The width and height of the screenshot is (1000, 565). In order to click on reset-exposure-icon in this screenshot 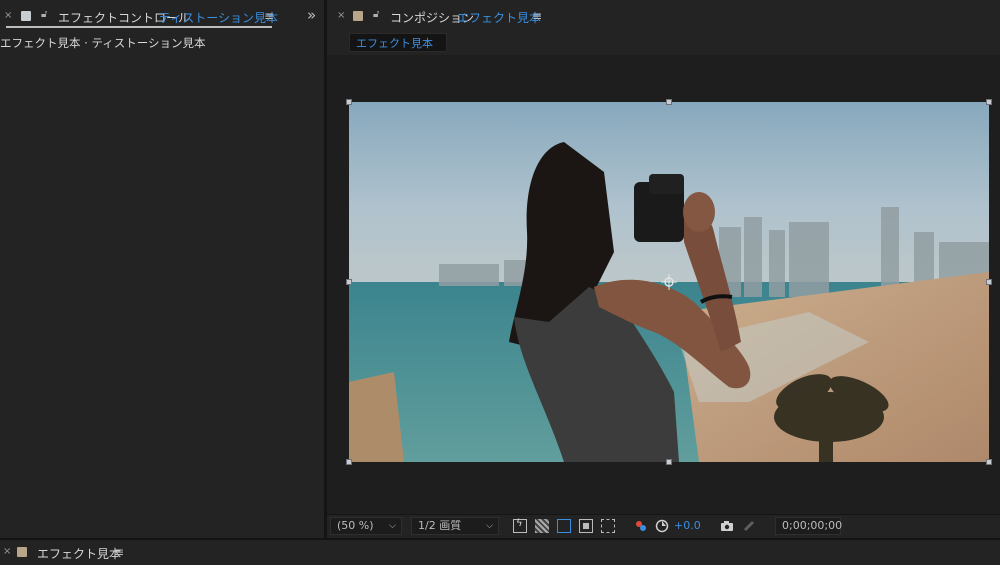, I will do `click(662, 526)`.